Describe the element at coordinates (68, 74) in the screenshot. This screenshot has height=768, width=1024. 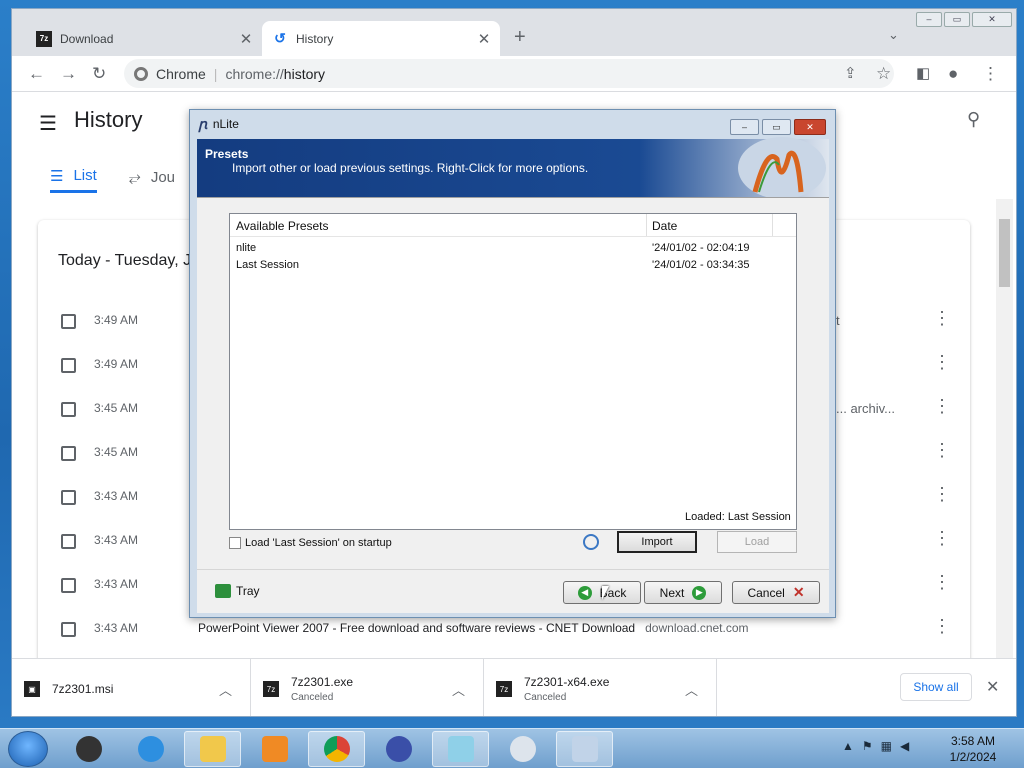
I see `forward-arrow-icon: →` at that location.